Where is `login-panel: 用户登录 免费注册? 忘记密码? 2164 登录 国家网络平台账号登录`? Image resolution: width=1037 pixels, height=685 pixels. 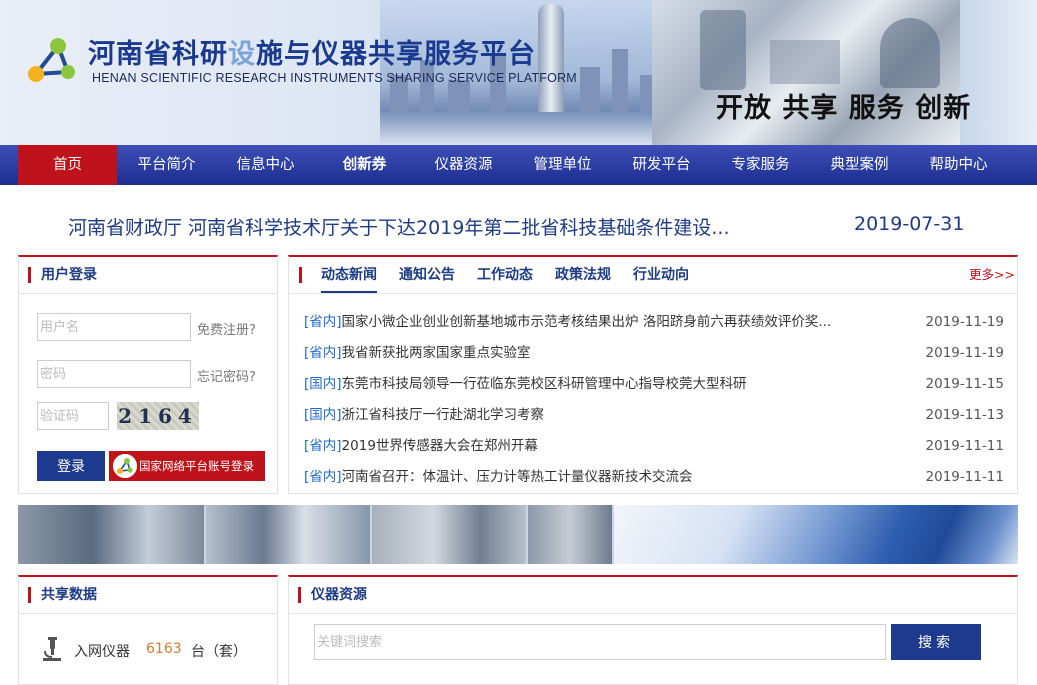 login-panel: 用户登录 免费注册? 忘记密码? 2164 登录 国家网络平台账号登录 is located at coordinates (148, 374).